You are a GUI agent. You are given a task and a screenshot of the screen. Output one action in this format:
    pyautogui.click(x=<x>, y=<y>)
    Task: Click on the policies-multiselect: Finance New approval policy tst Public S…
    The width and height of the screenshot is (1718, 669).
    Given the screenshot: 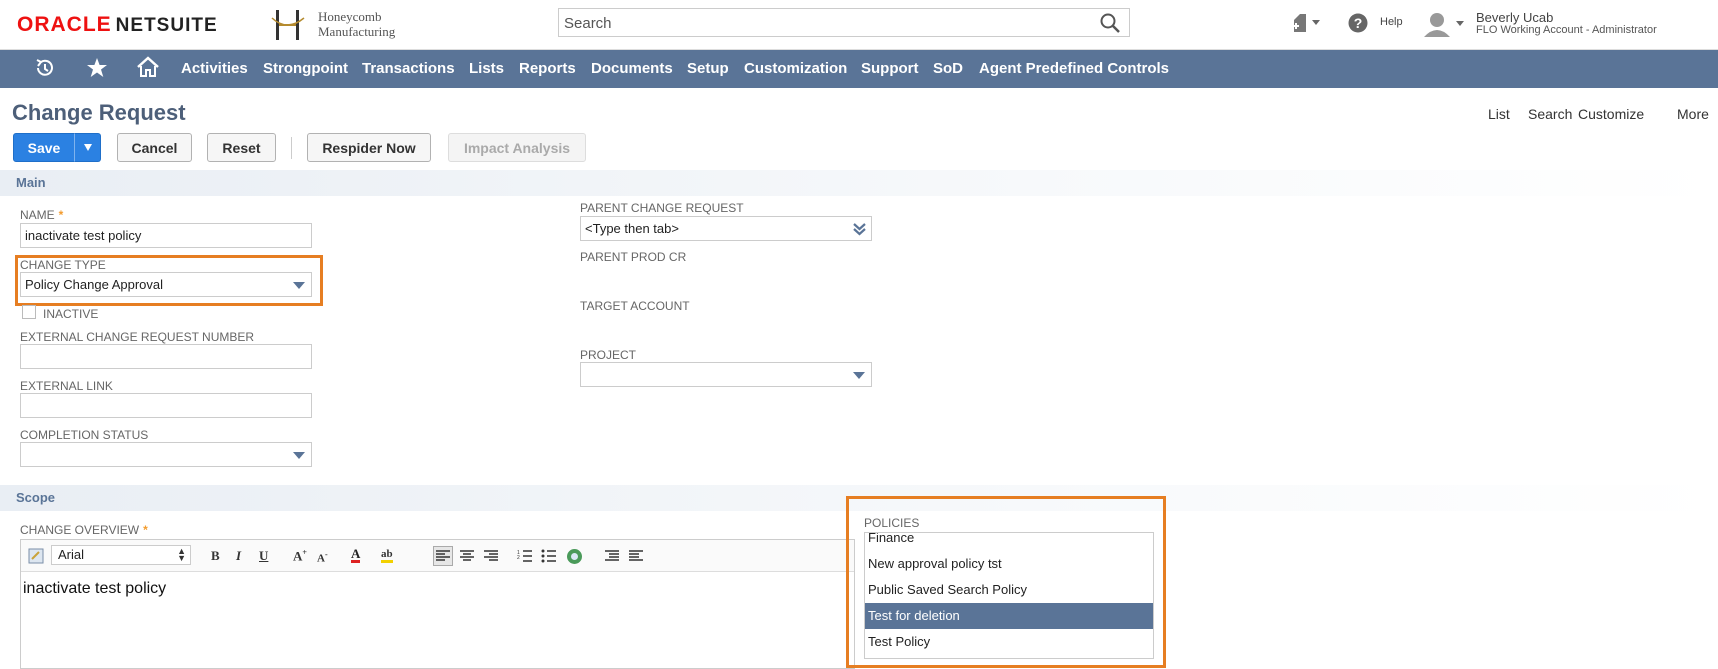 What is the action you would take?
    pyautogui.click(x=1009, y=595)
    